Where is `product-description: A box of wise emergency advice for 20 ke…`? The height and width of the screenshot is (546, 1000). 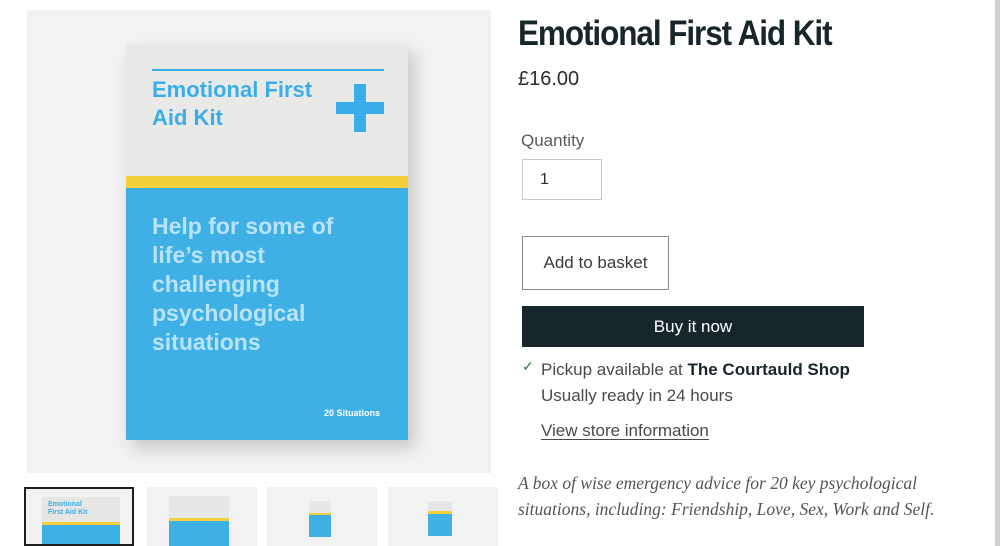 product-description: A box of wise emergency advice for 20 ke… is located at coordinates (726, 496).